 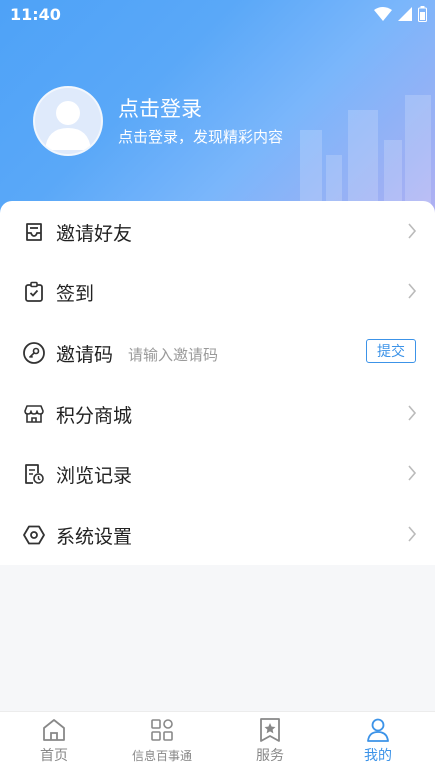 What do you see at coordinates (422, 14) in the screenshot?
I see `battery-icon` at bounding box center [422, 14].